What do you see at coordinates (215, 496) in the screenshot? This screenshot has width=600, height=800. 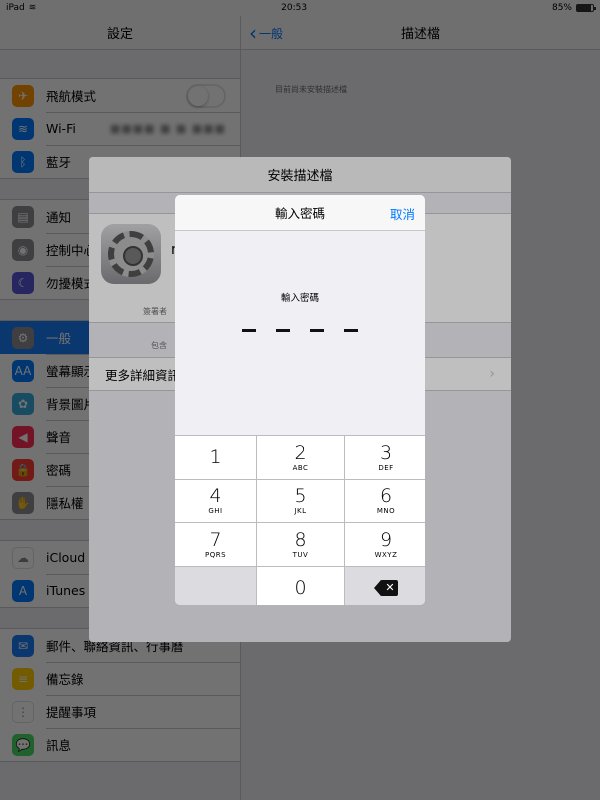 I see `key-number: 4` at bounding box center [215, 496].